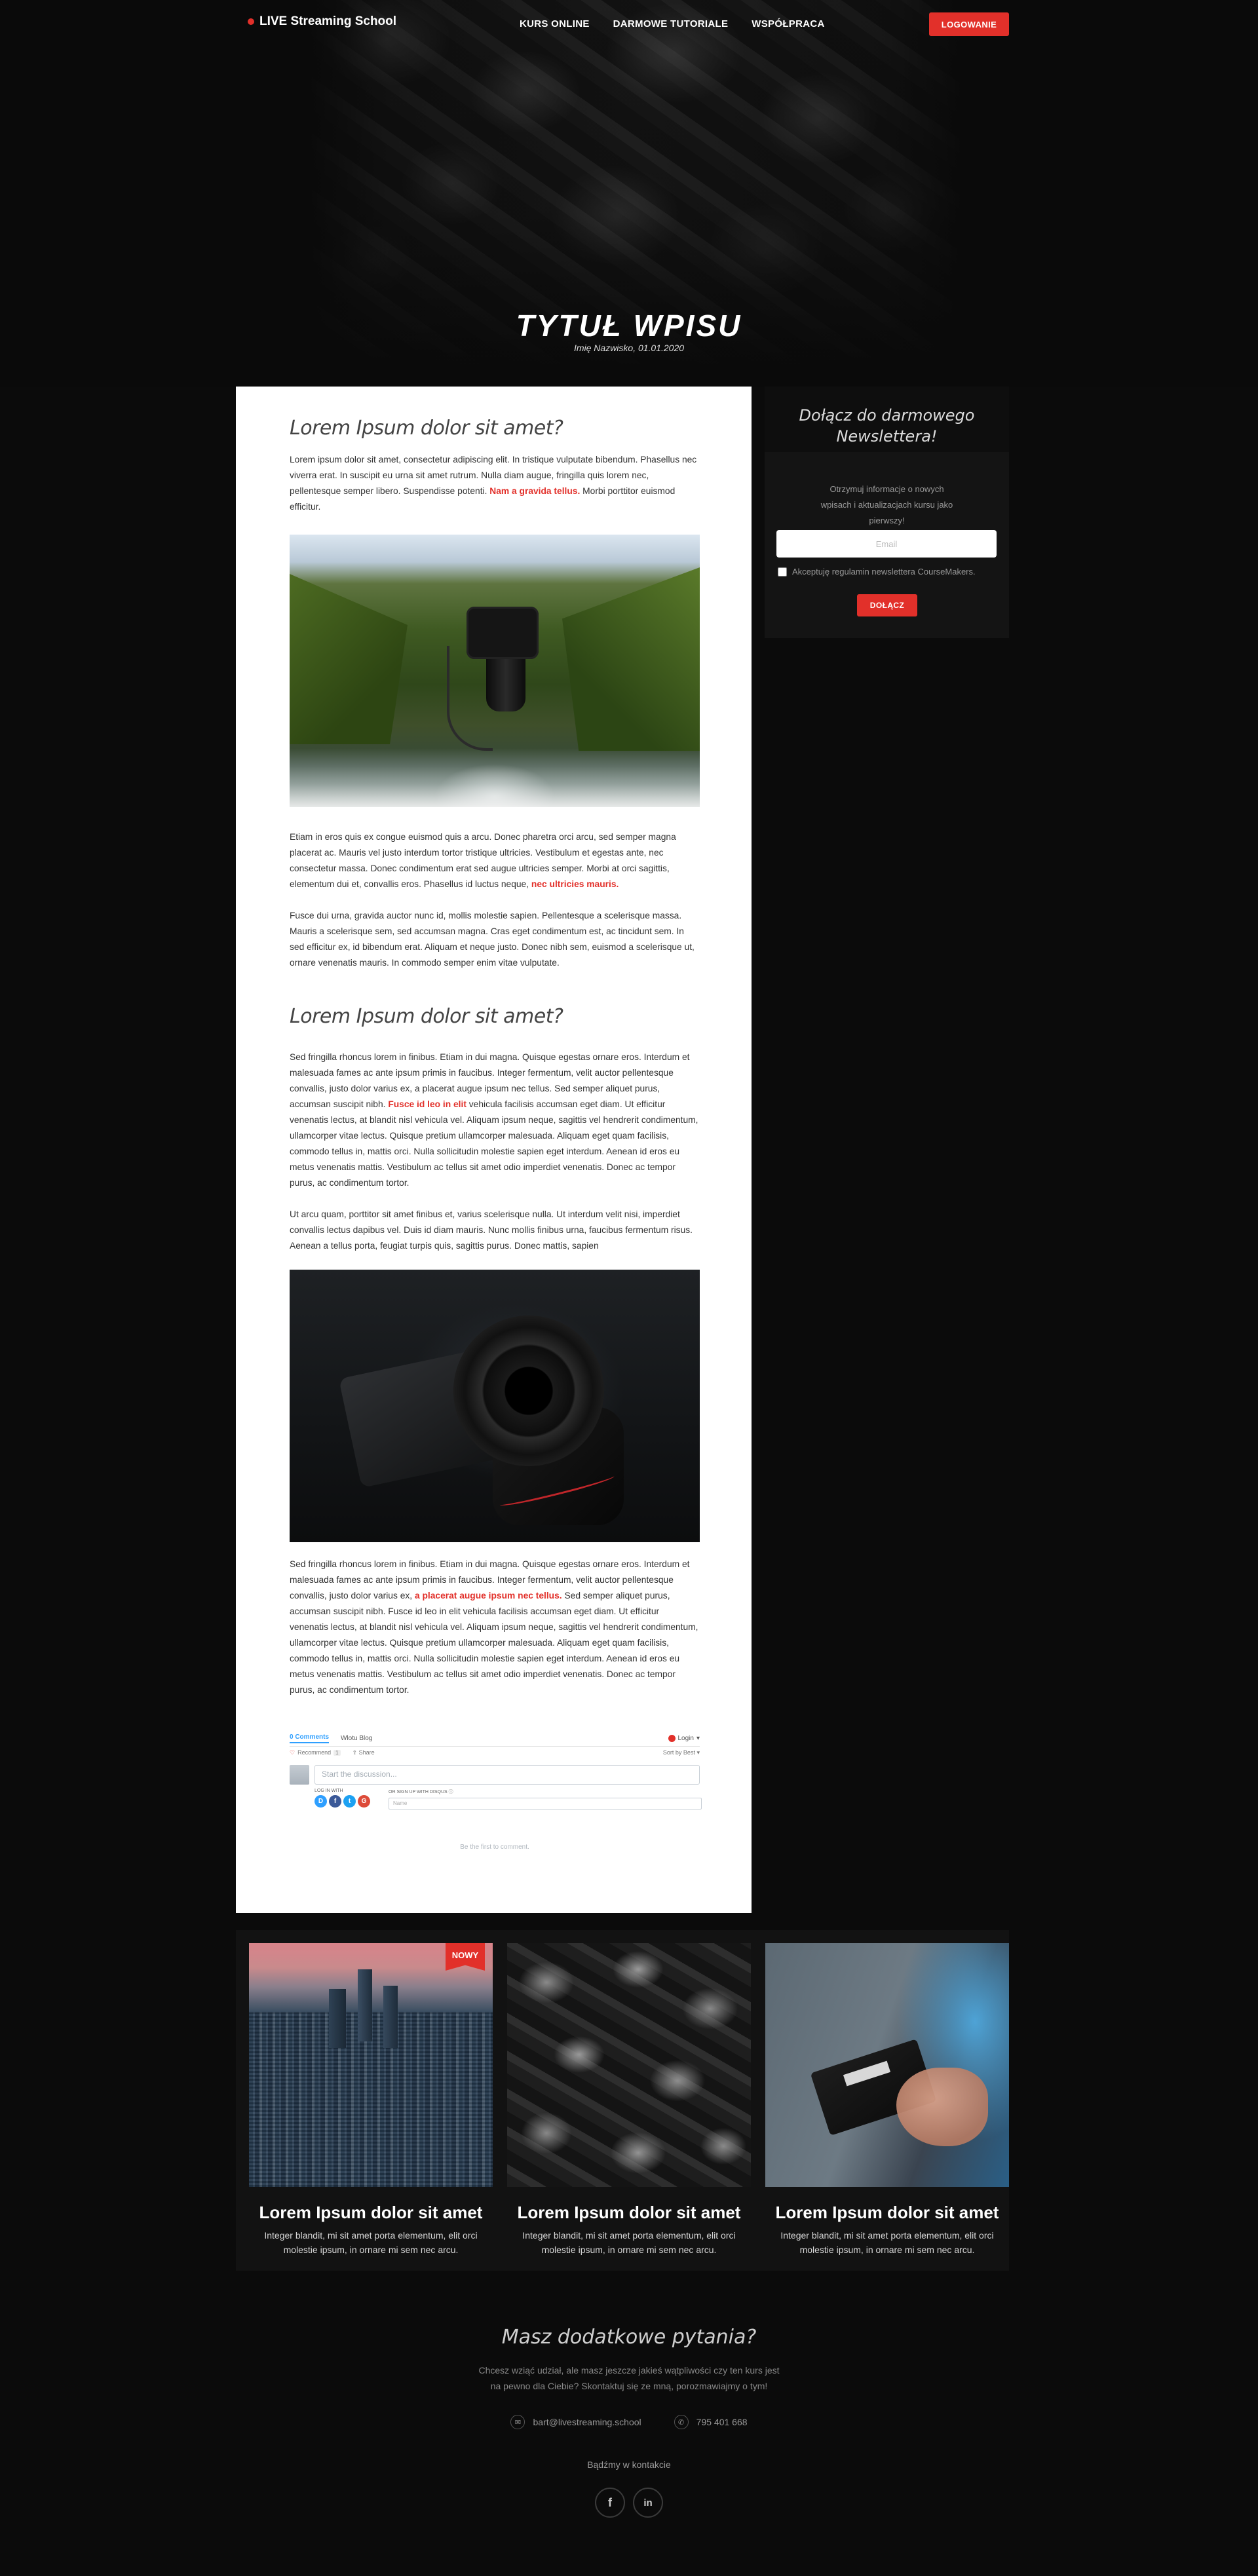 The width and height of the screenshot is (1258, 2576). I want to click on contact-phone: ✆ 795 401 668, so click(711, 2422).